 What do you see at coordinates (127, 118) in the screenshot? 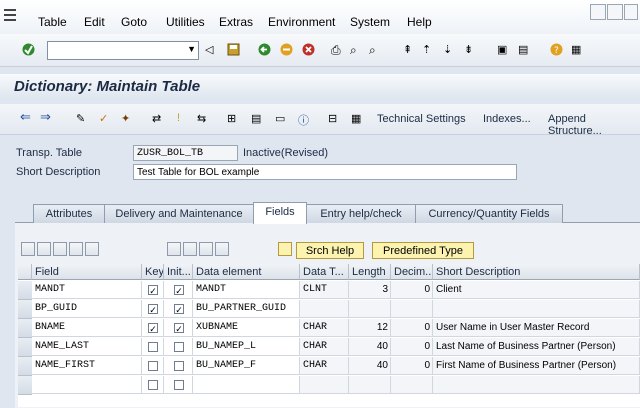
I see `activate-icon: ✦` at bounding box center [127, 118].